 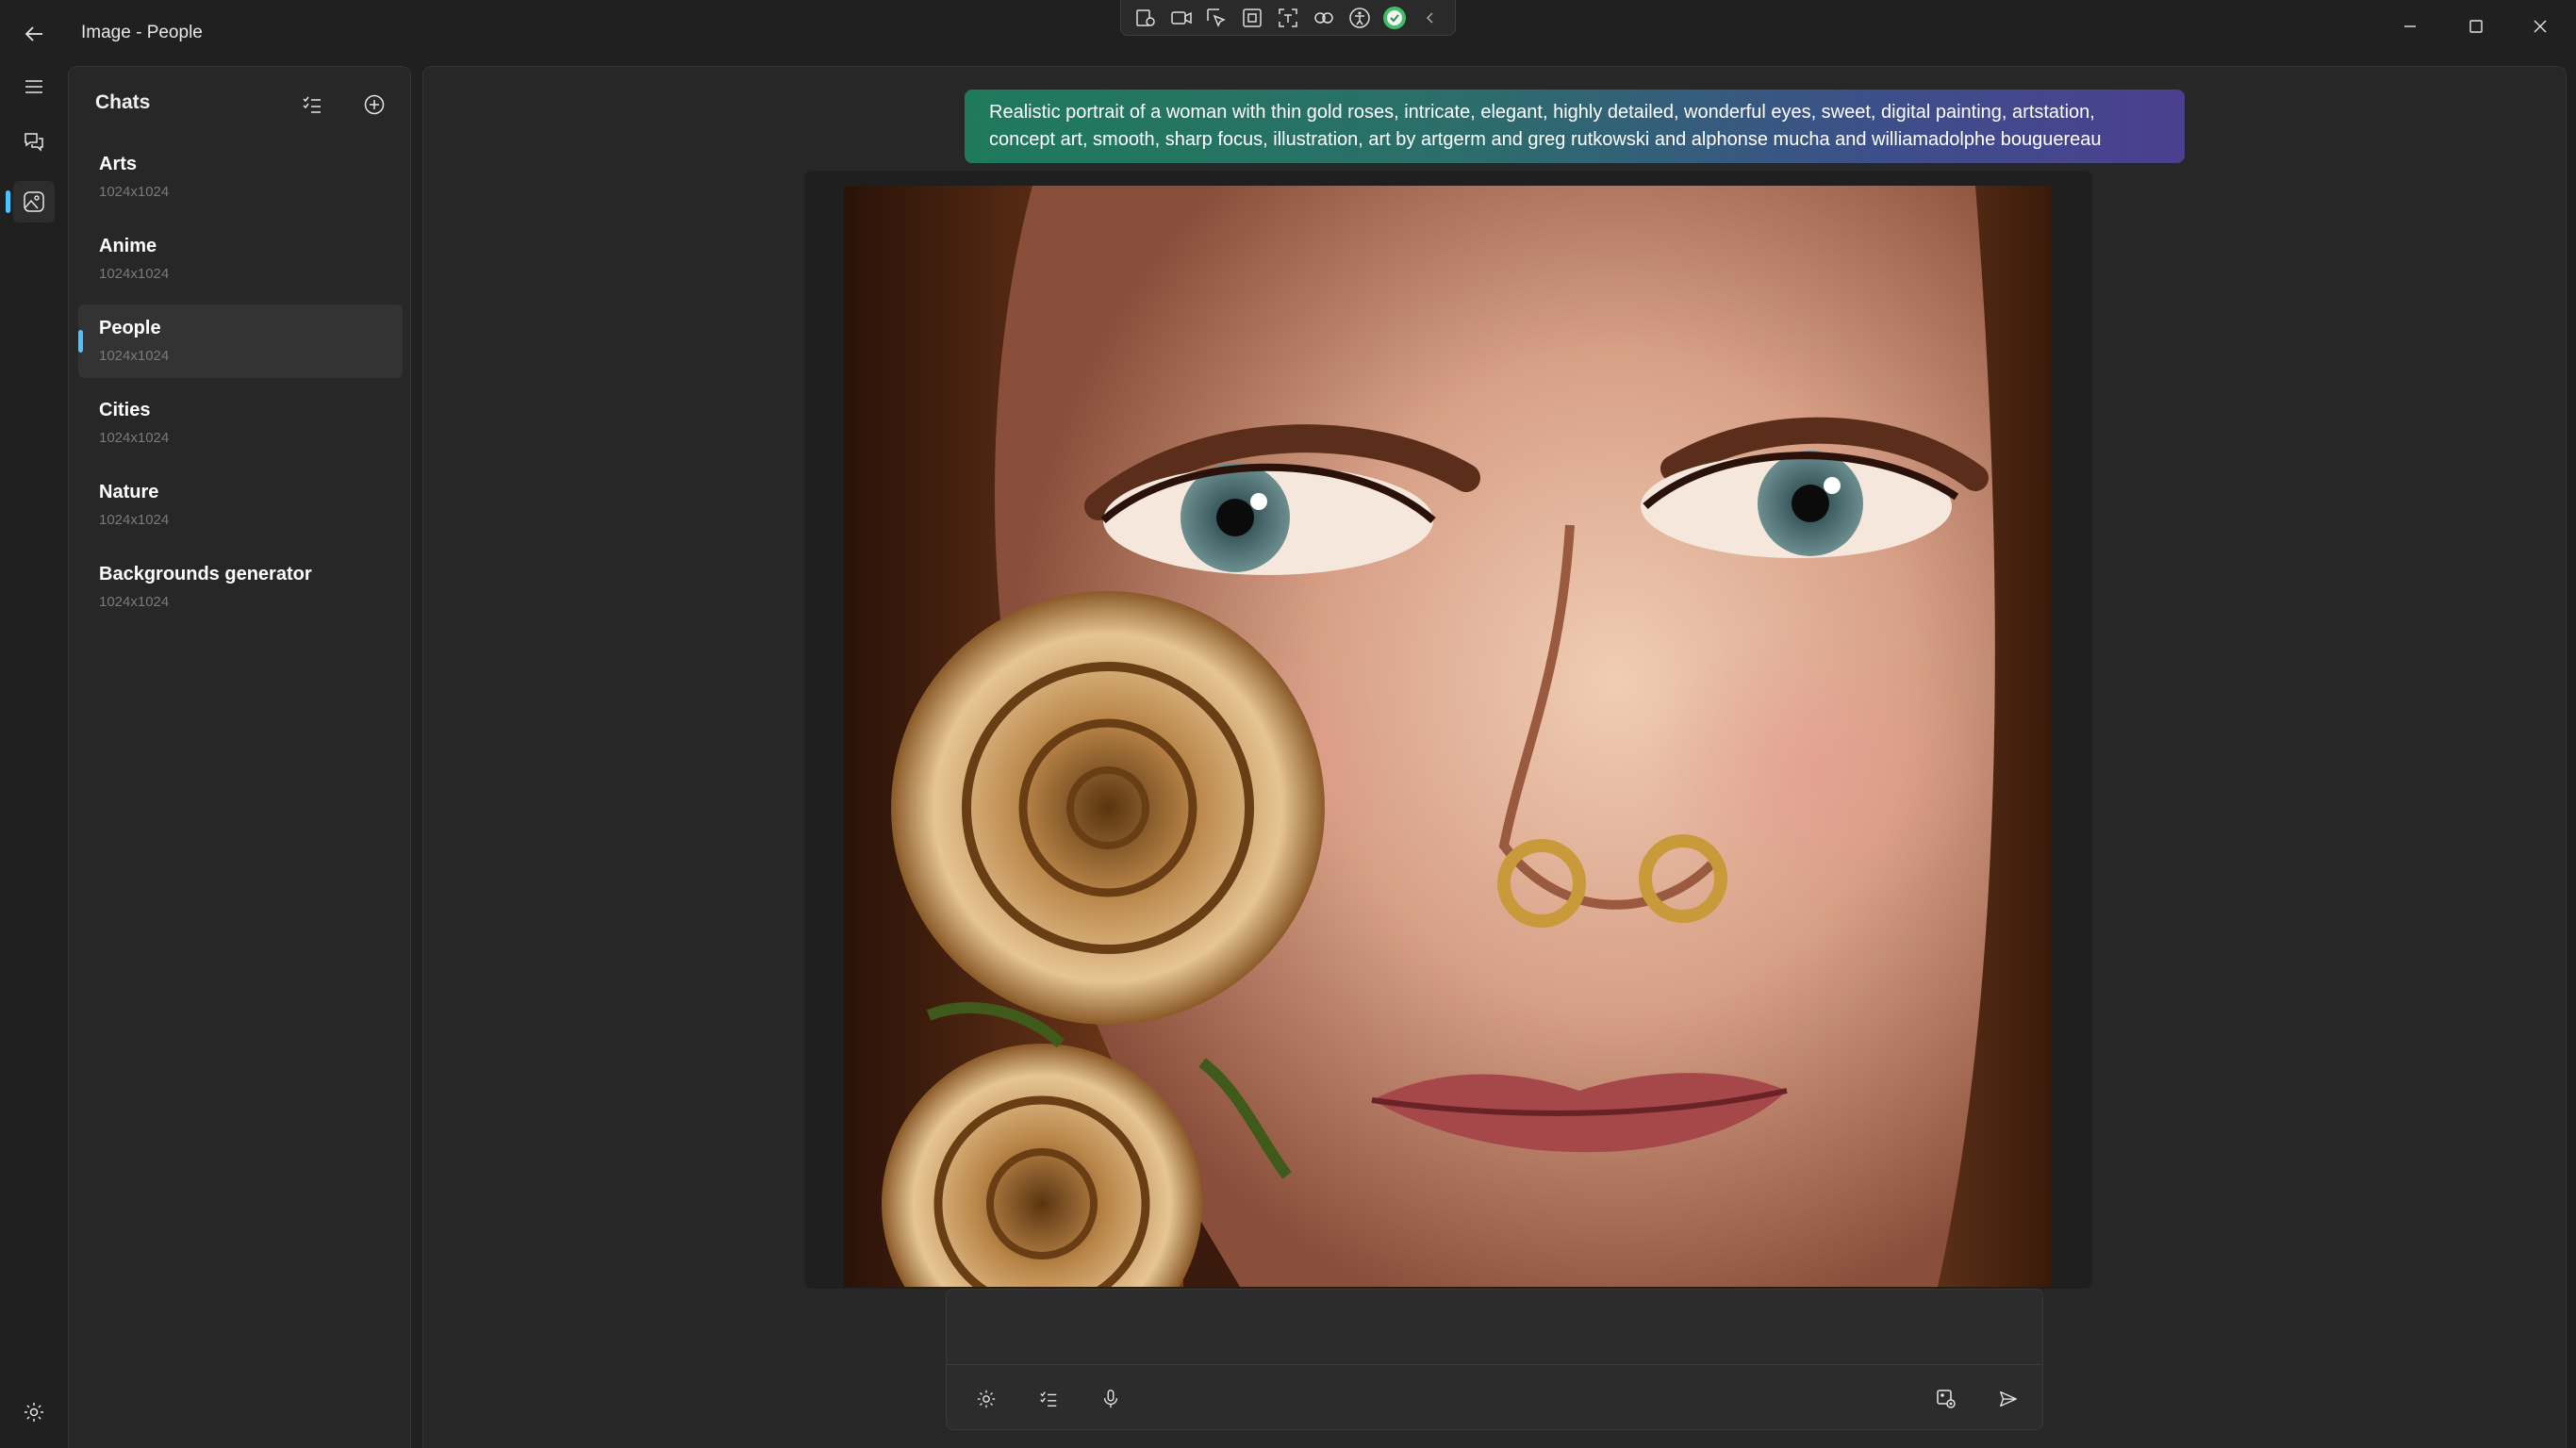 I want to click on new-chat-button, so click(x=374, y=104).